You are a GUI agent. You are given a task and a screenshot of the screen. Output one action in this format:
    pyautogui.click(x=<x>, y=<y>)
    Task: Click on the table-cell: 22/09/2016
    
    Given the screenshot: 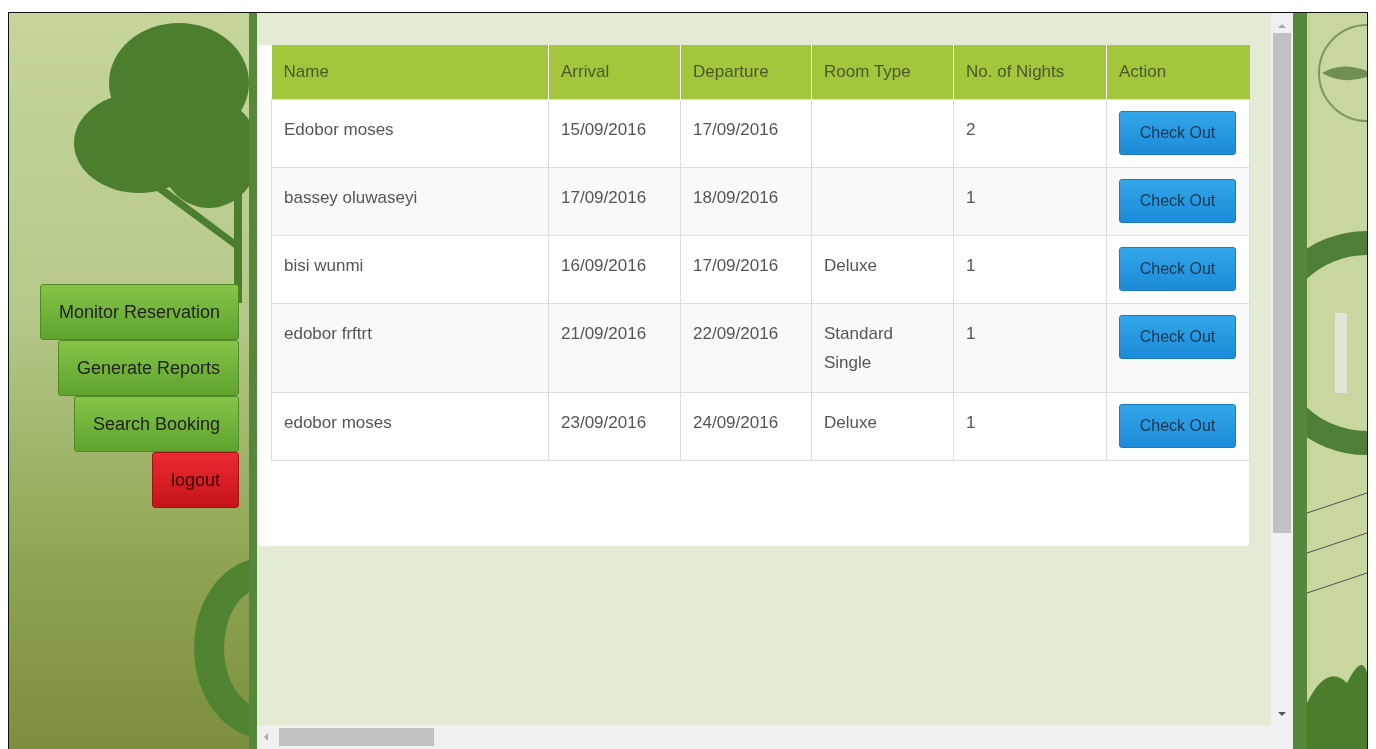 What is the action you would take?
    pyautogui.click(x=736, y=333)
    